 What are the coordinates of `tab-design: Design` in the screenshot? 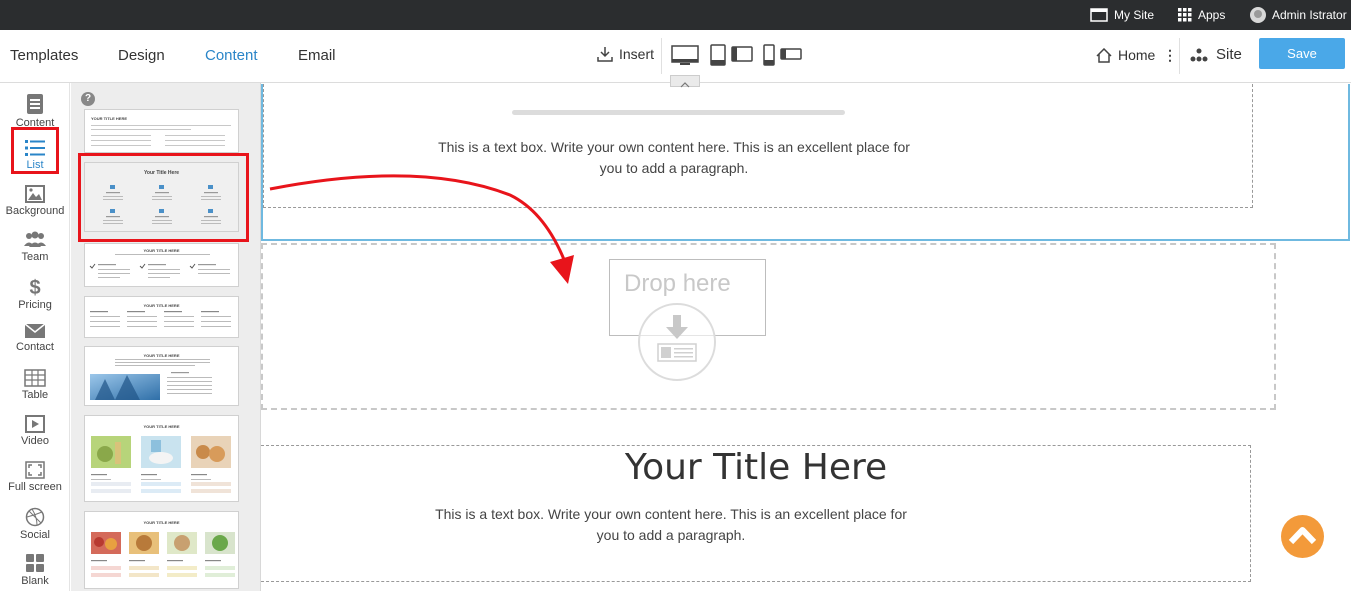 It's located at (141, 55).